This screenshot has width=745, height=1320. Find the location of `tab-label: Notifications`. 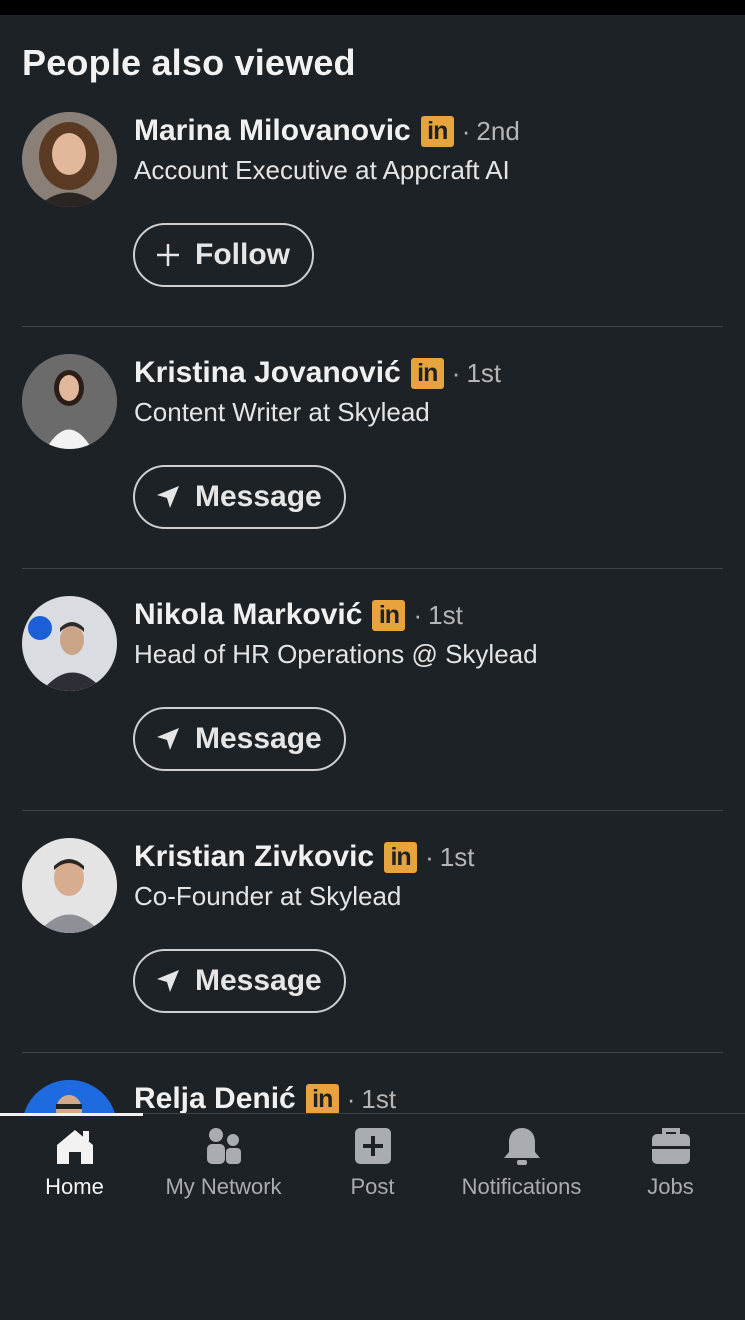

tab-label: Notifications is located at coordinates (521, 1186).